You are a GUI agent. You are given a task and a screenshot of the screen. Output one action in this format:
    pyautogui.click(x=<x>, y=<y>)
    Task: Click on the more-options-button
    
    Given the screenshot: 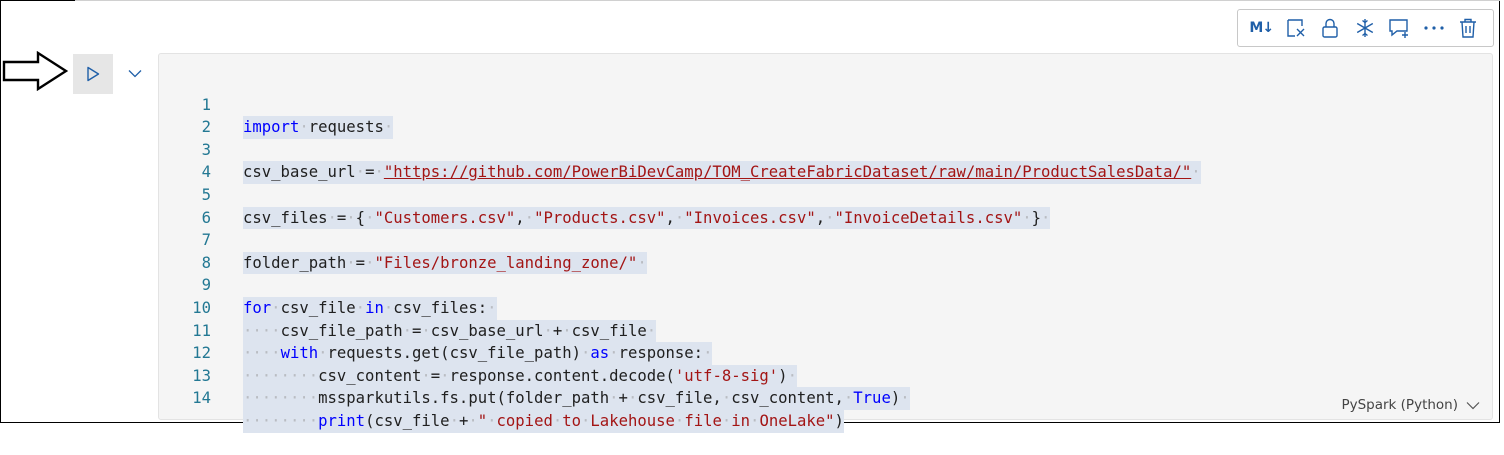 What is the action you would take?
    pyautogui.click(x=1434, y=28)
    